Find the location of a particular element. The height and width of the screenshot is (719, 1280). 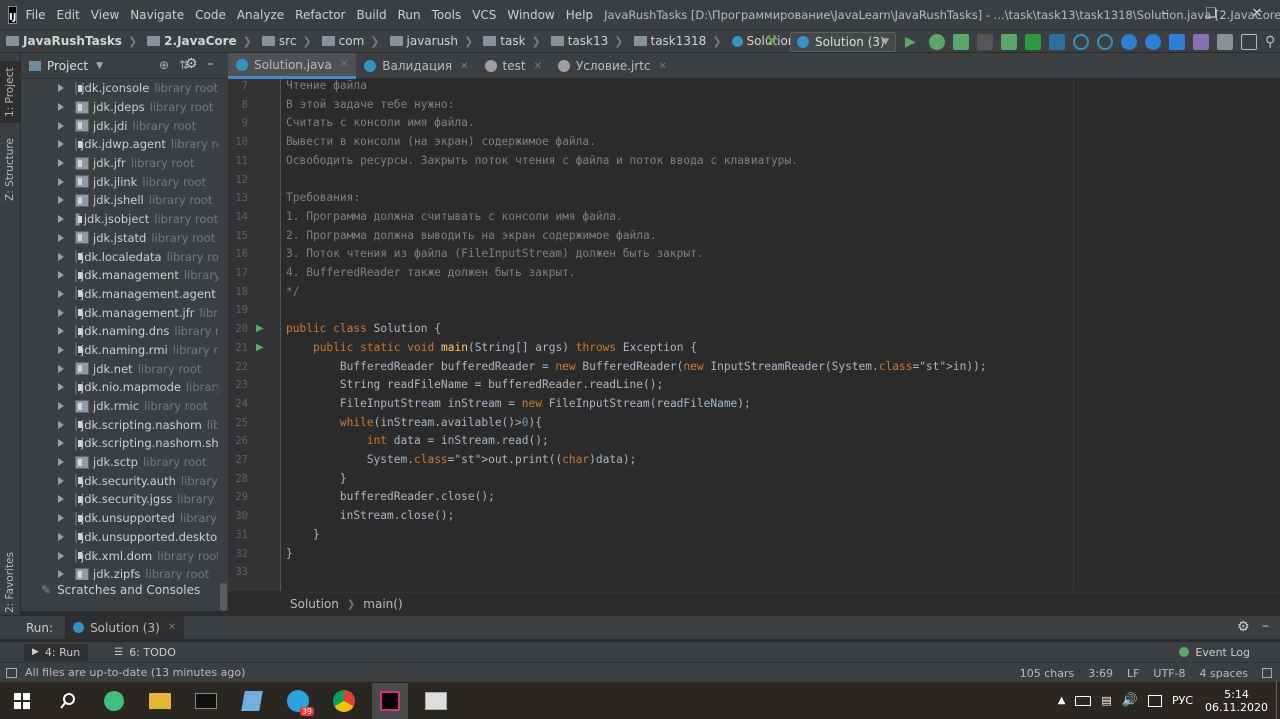

project-tool-button: 1: Project is located at coordinates (10, 92).